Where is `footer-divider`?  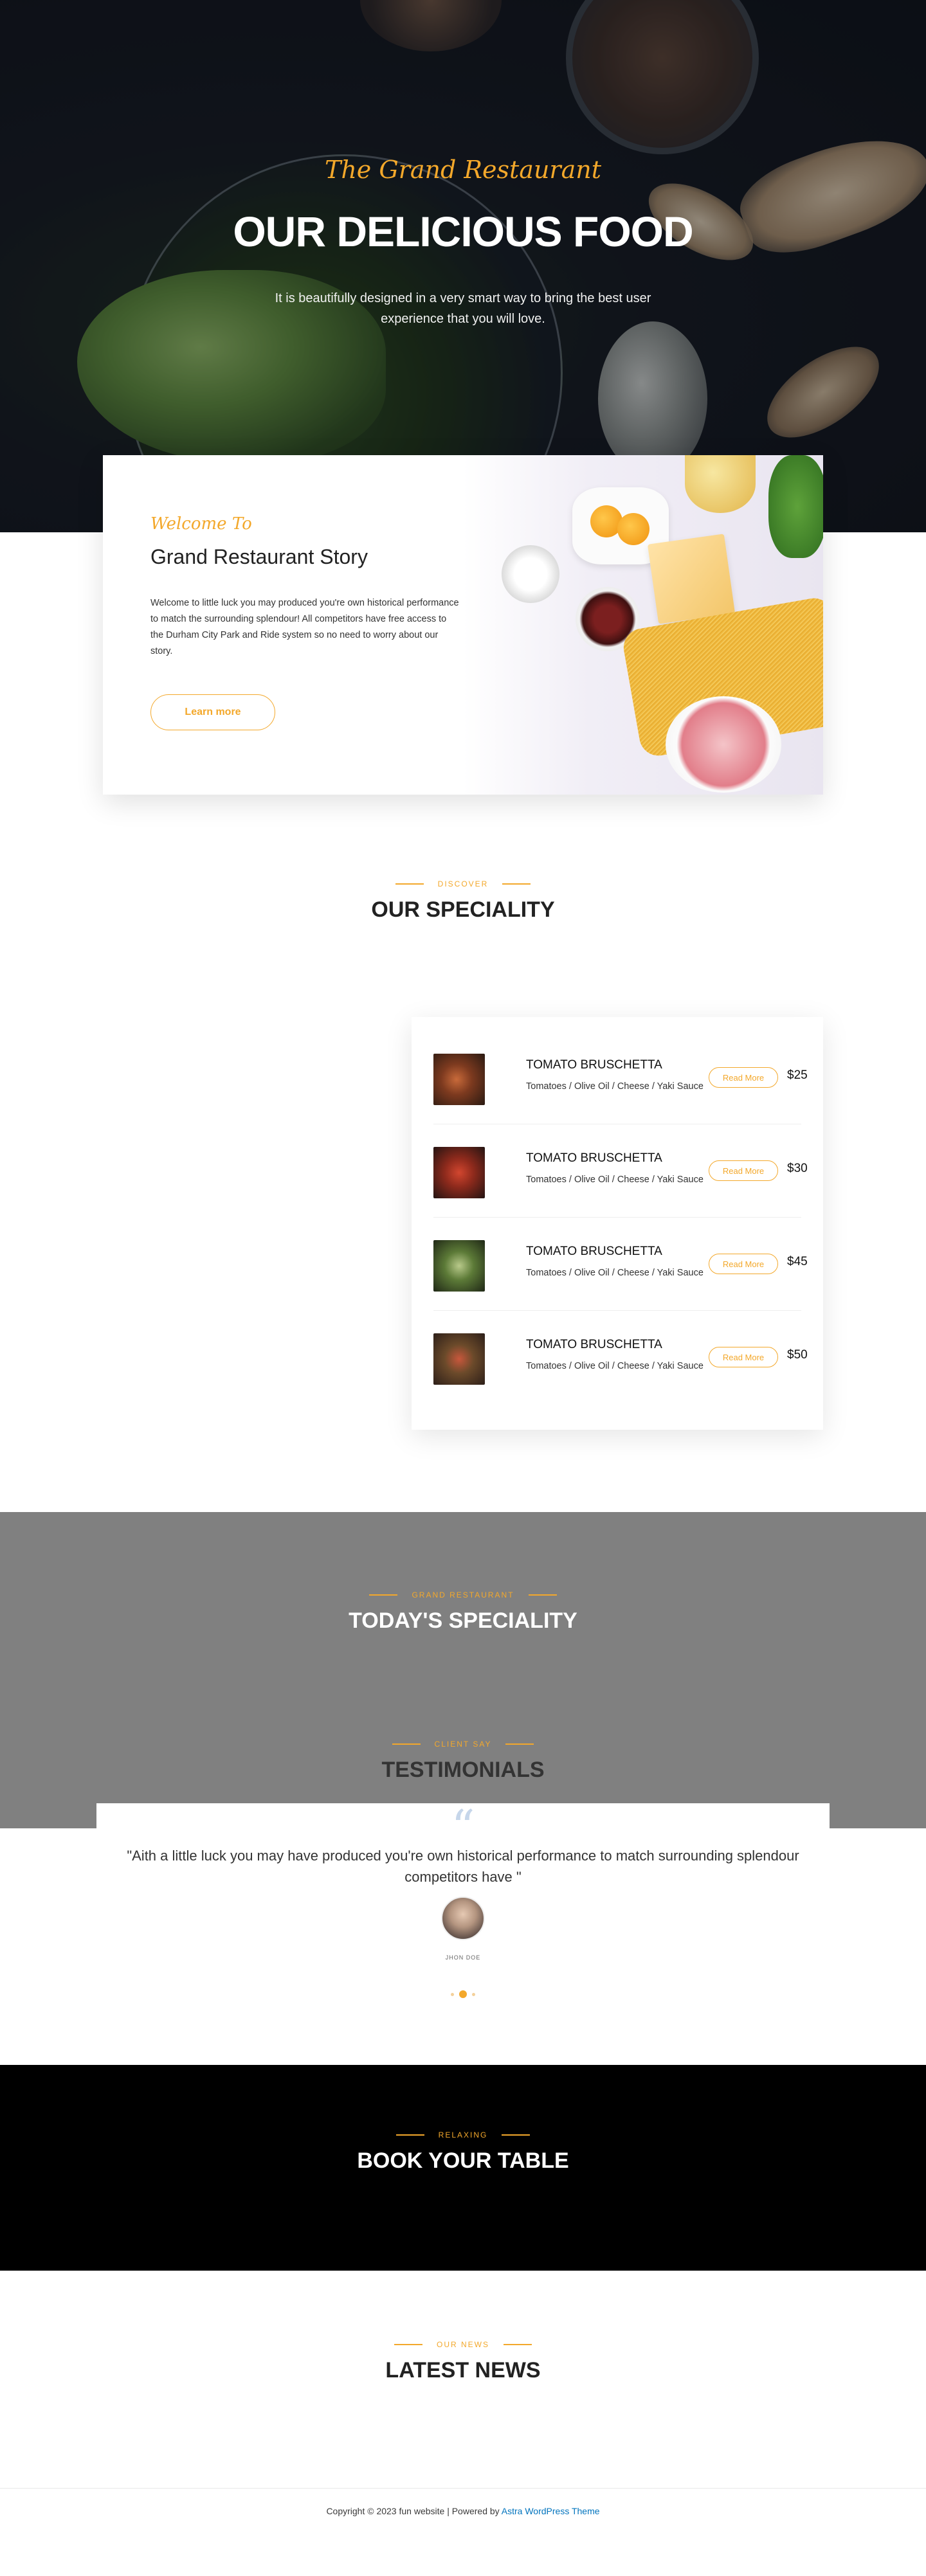
footer-divider is located at coordinates (463, 2488).